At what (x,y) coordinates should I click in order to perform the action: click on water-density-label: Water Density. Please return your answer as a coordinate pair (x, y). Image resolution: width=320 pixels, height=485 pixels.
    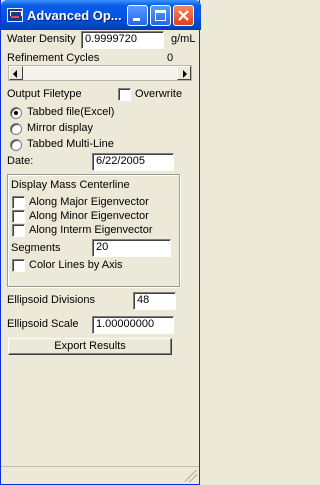
    Looking at the image, I should click on (41, 39).